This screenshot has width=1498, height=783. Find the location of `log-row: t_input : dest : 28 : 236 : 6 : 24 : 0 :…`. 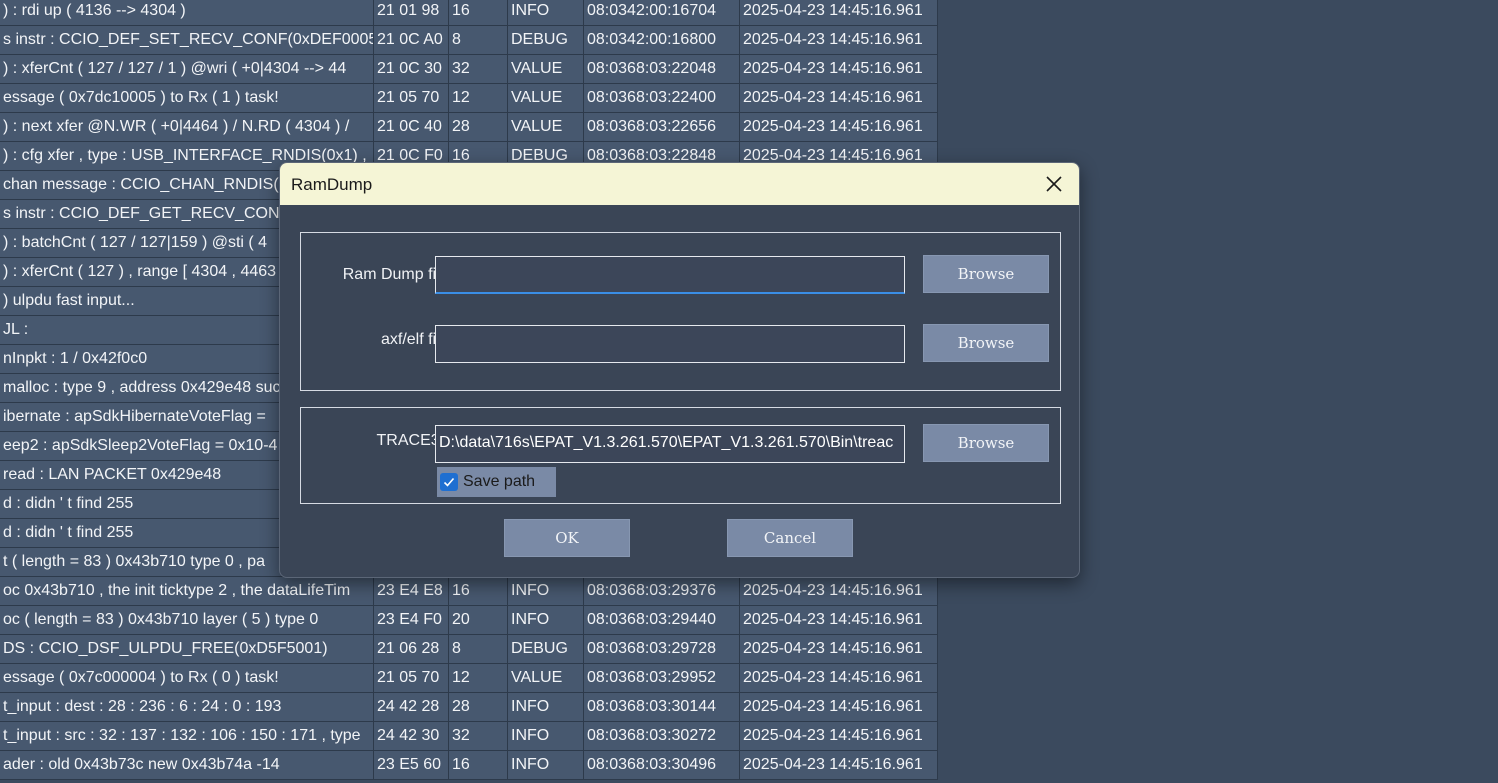

log-row: t_input : dest : 28 : 236 : 6 : 24 : 0 :… is located at coordinates (469, 707).